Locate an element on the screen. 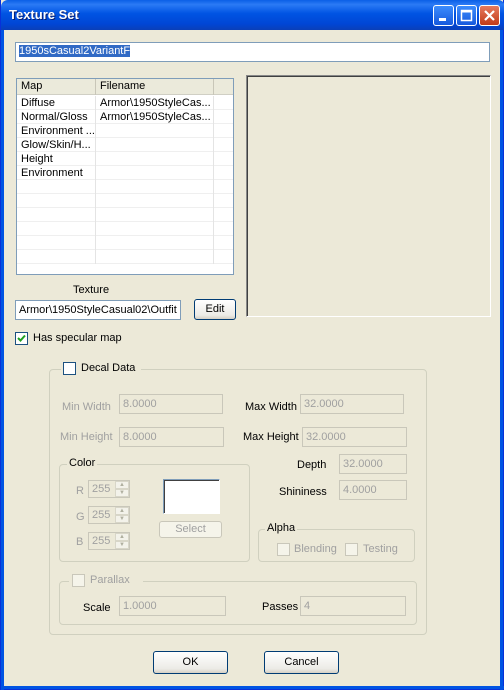  grid-row: Environment is located at coordinates (125, 173).